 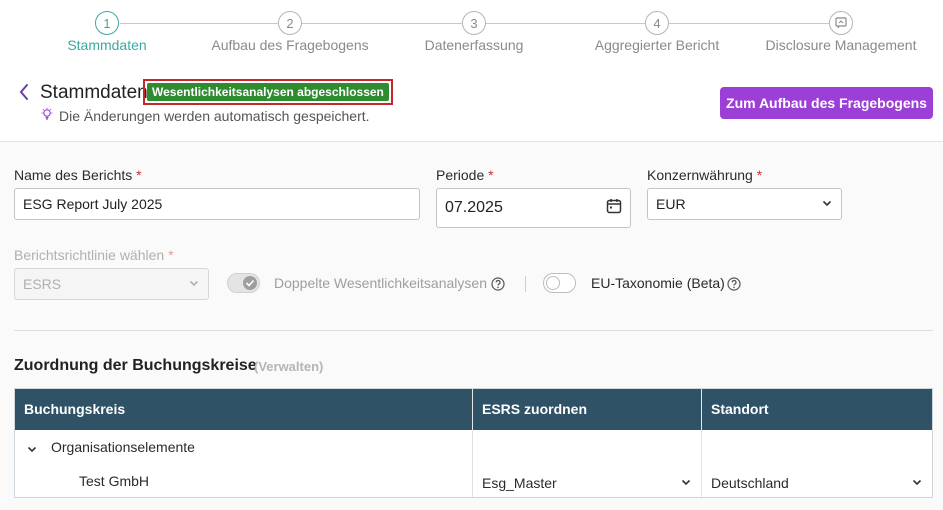 I want to click on step-aggregierter-bericht: 4 Aggregierter Bericht, so click(x=657, y=32).